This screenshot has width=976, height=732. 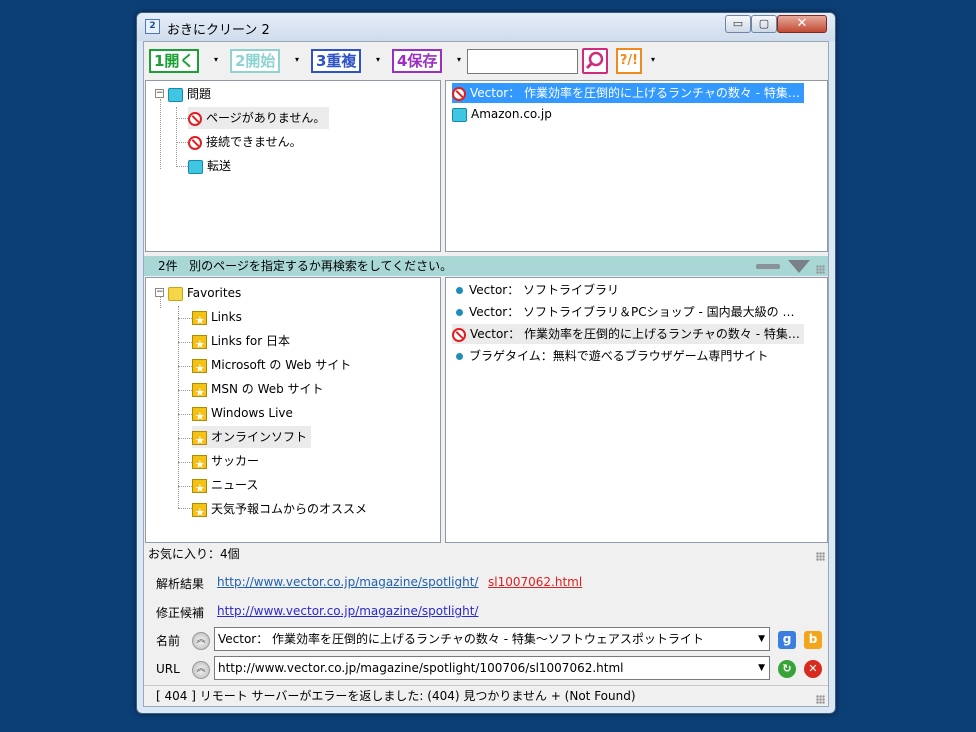 I want to click on close-button: ✕, so click(x=802, y=24).